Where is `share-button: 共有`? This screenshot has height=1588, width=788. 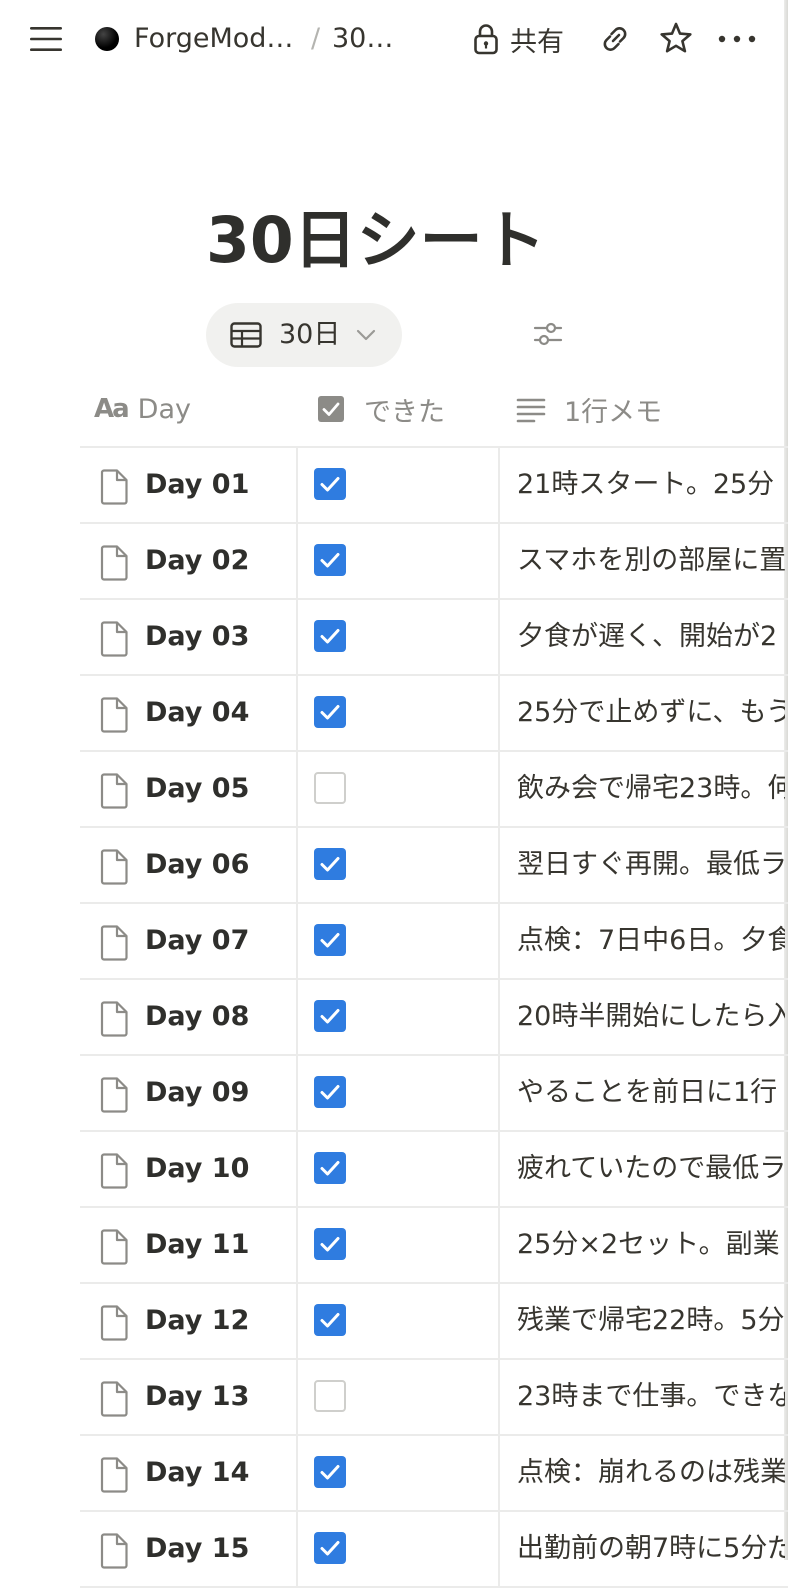
share-button: 共有 is located at coordinates (518, 39).